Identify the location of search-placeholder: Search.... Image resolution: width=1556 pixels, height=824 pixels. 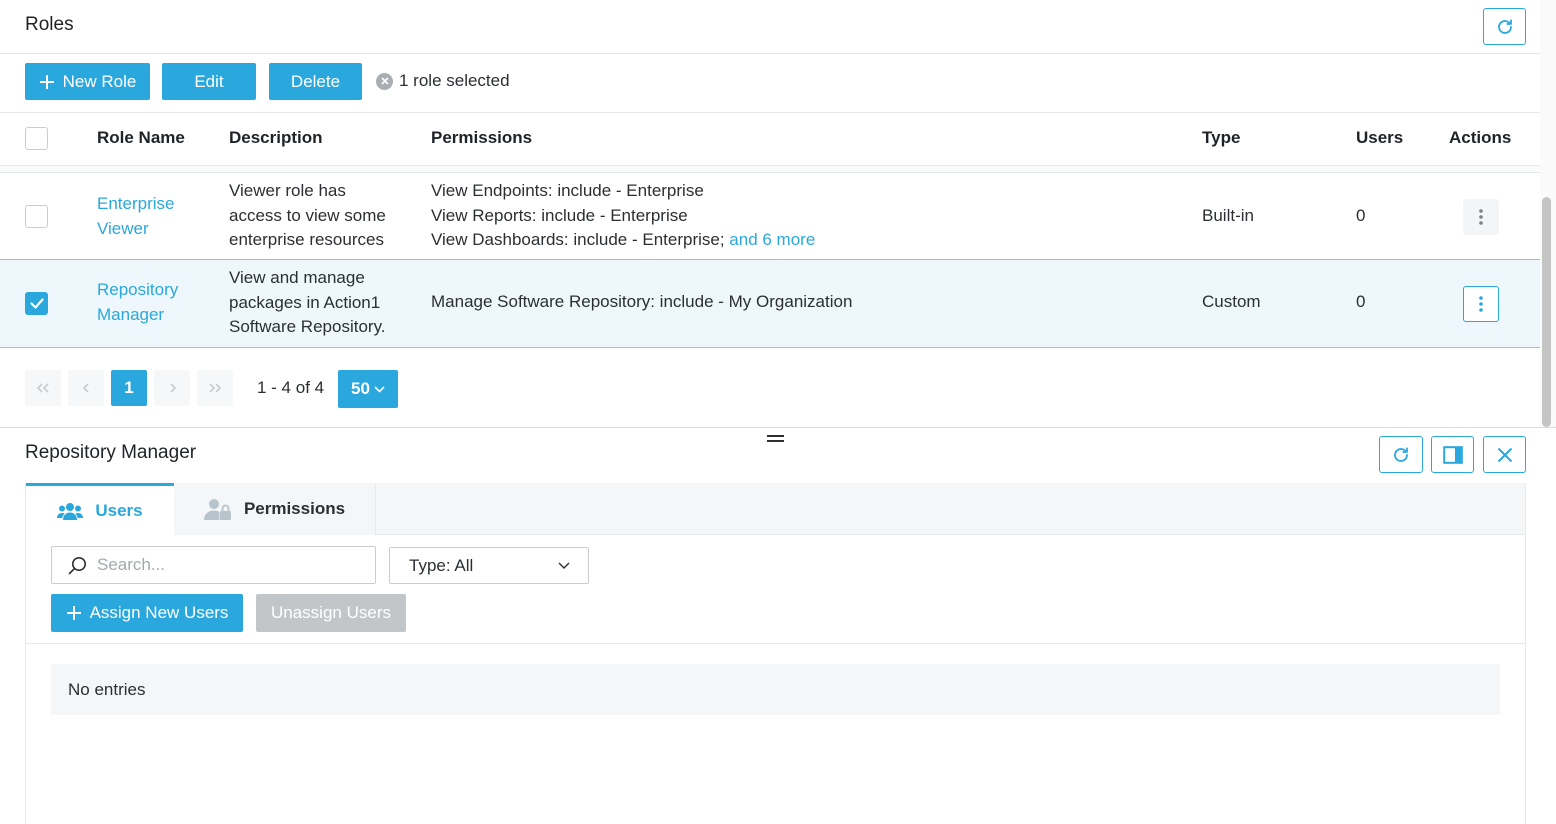
(131, 564).